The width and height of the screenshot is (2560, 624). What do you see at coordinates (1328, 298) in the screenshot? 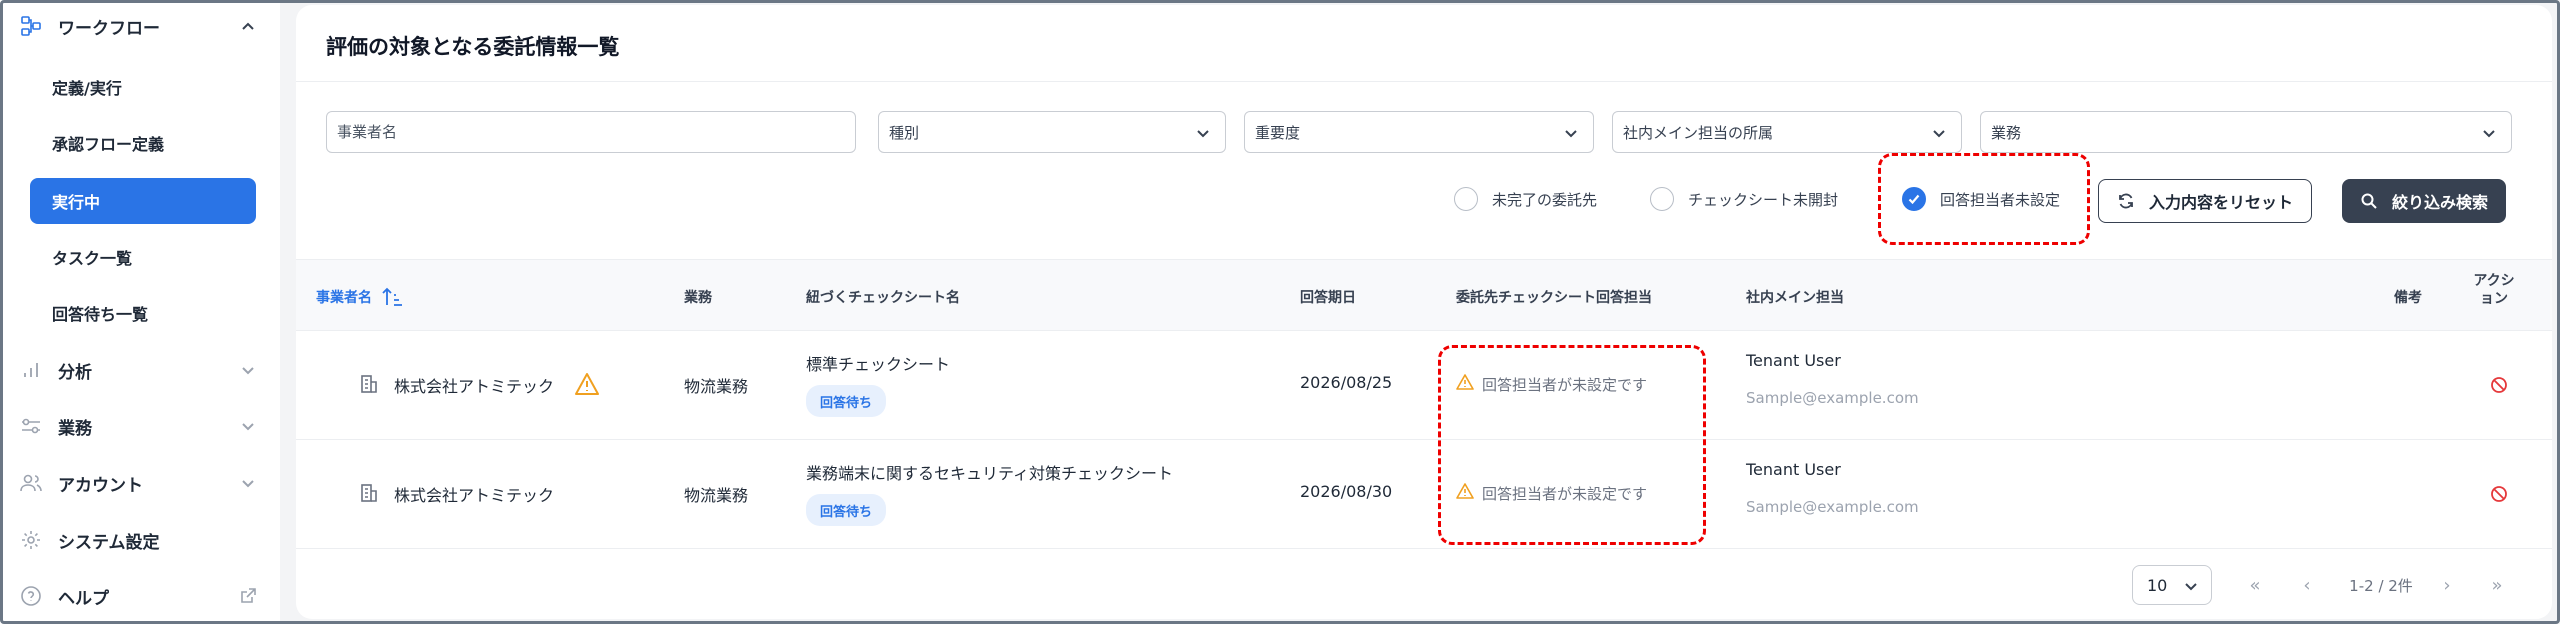
I see `col-due: 回答期日` at bounding box center [1328, 298].